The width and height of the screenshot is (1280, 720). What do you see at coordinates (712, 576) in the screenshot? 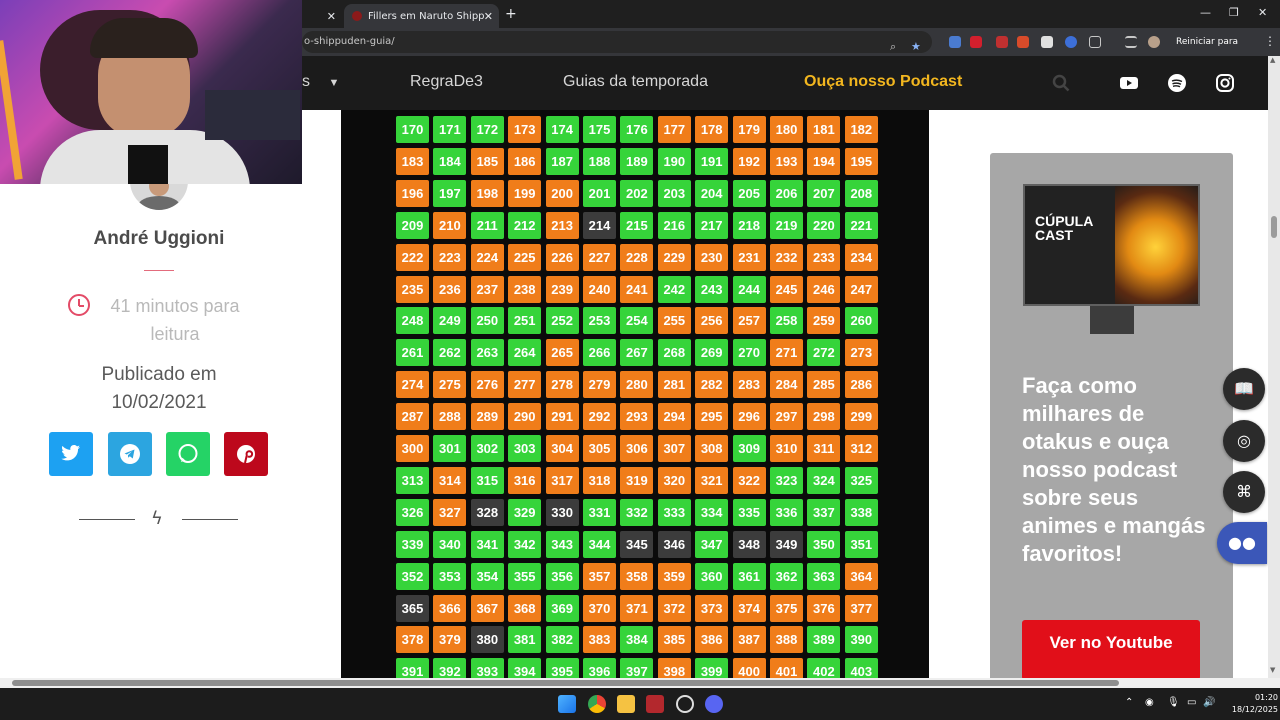
I see `episode-cell: 360` at bounding box center [712, 576].